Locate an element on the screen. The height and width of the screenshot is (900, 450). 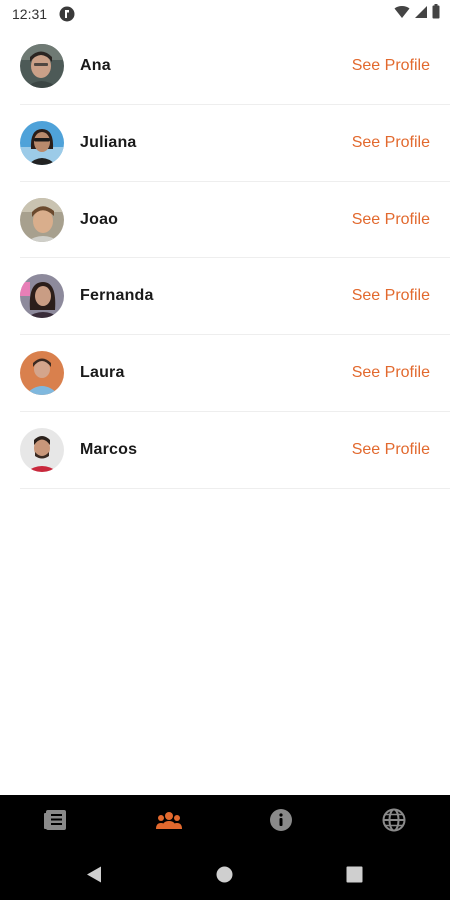
home-icon is located at coordinates (224, 877).